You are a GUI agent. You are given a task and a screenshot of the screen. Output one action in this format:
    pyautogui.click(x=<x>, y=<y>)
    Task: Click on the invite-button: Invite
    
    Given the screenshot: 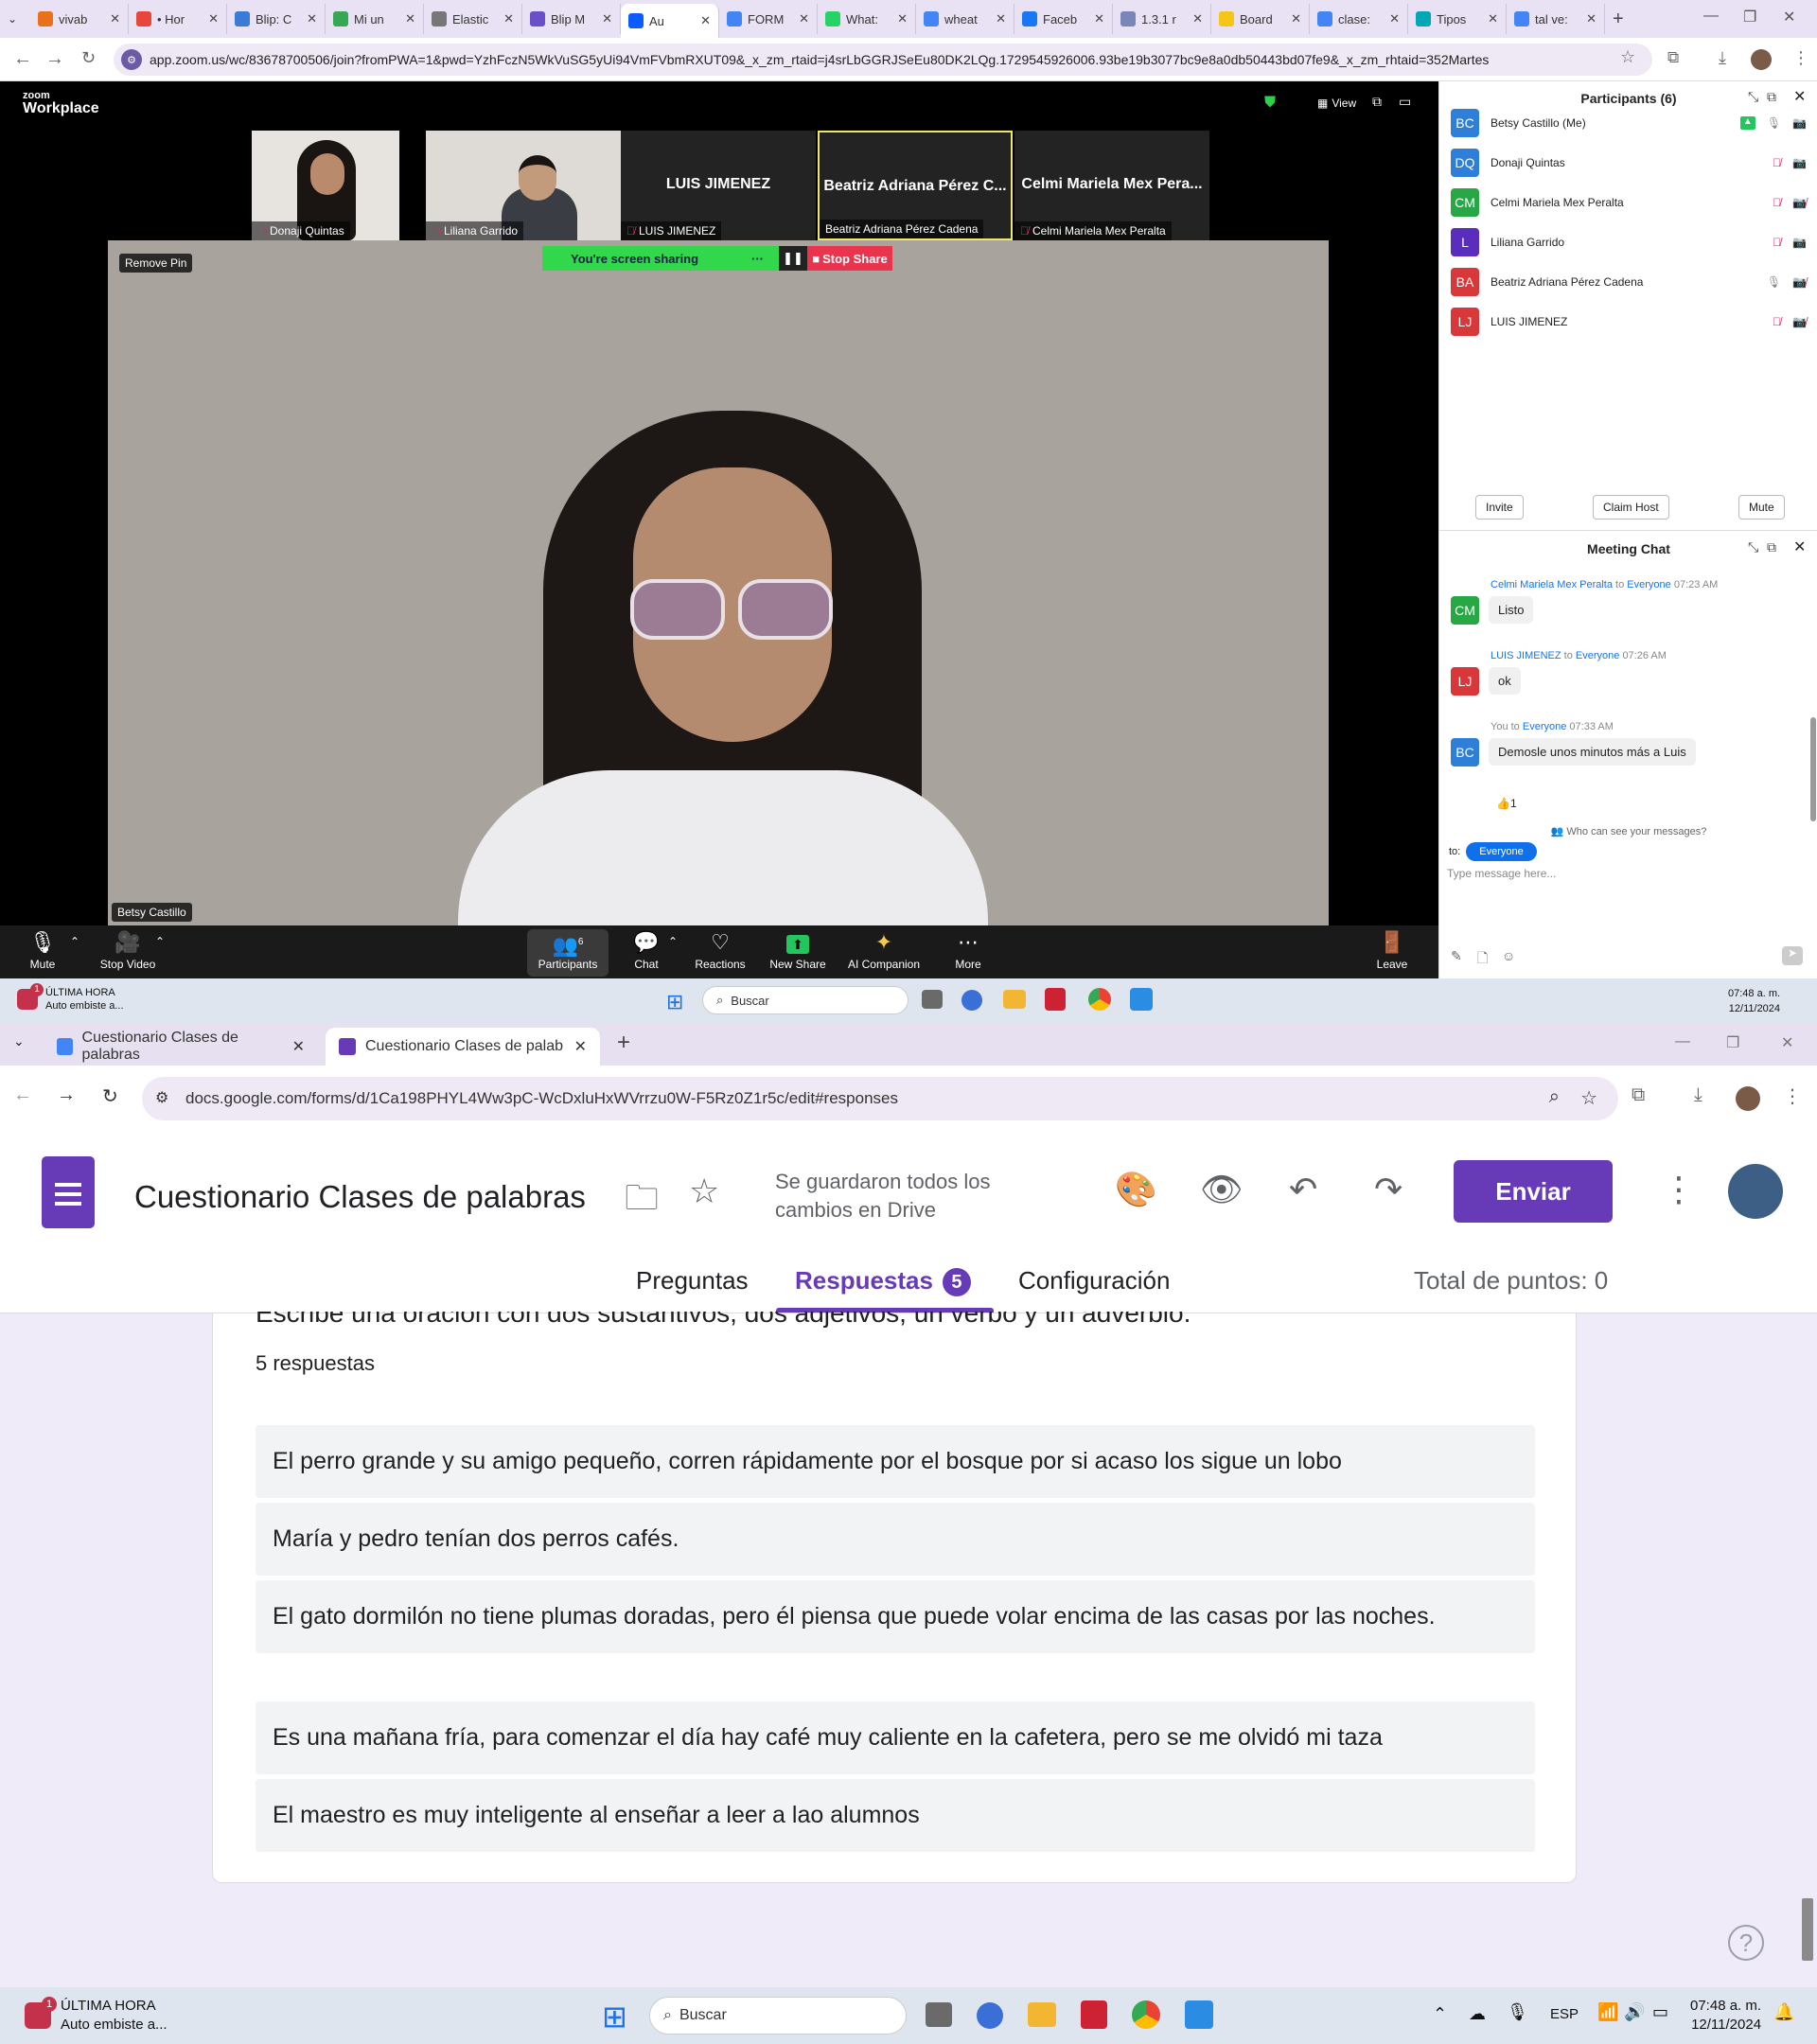 What is the action you would take?
    pyautogui.click(x=1499, y=507)
    